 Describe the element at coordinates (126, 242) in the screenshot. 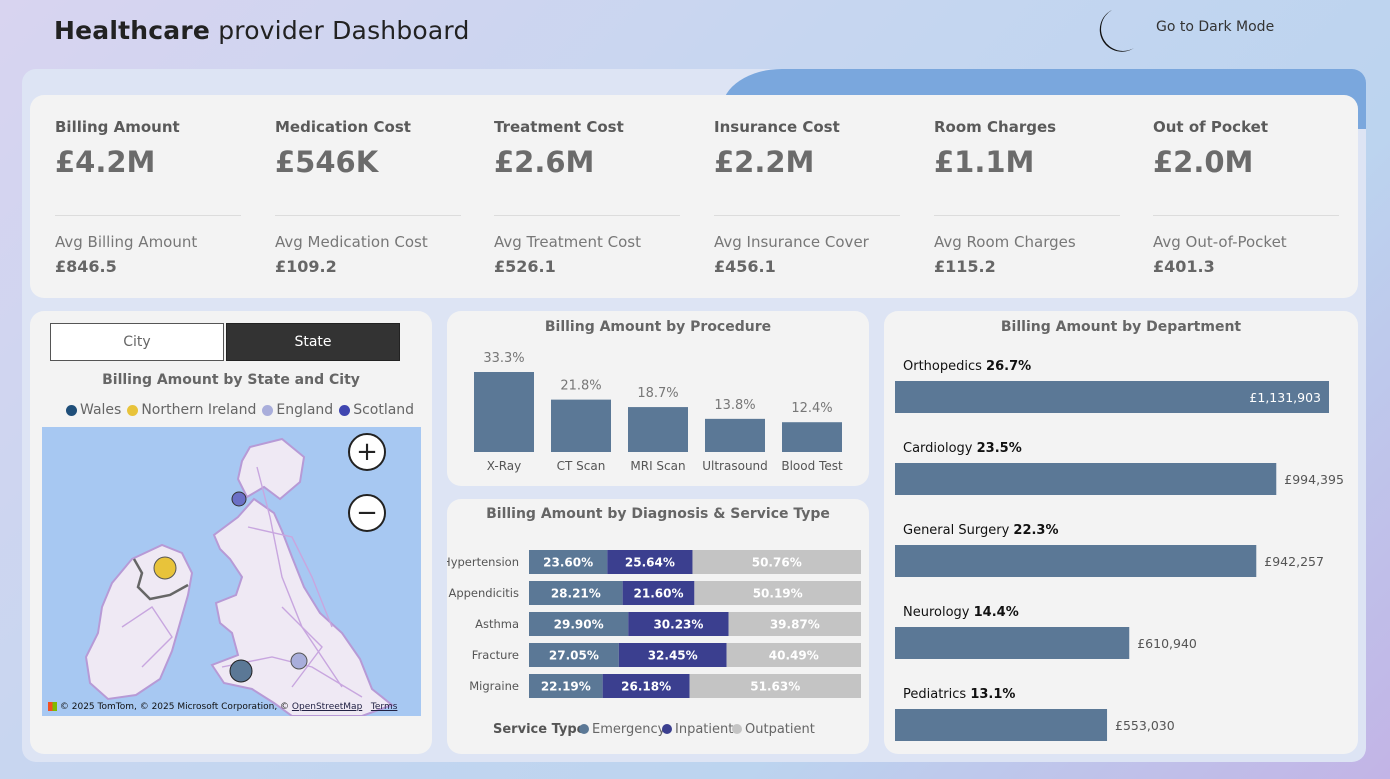

I see `kpi-avg-label: Avg Billing Amount` at that location.